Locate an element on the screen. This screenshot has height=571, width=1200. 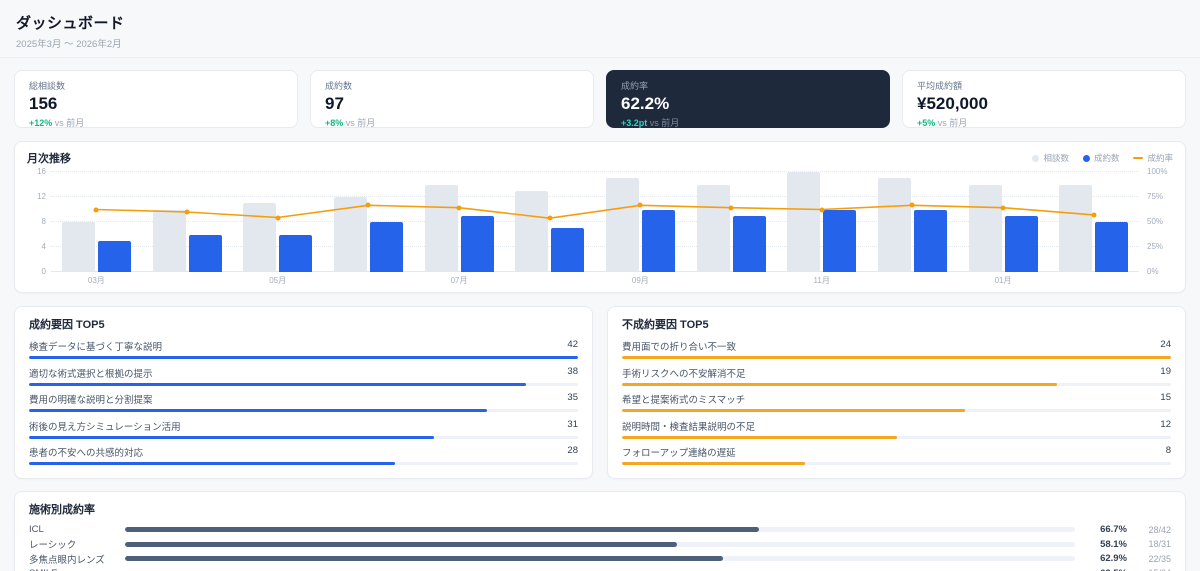
kpi-value: ¥520,000 is located at coordinates (952, 103).